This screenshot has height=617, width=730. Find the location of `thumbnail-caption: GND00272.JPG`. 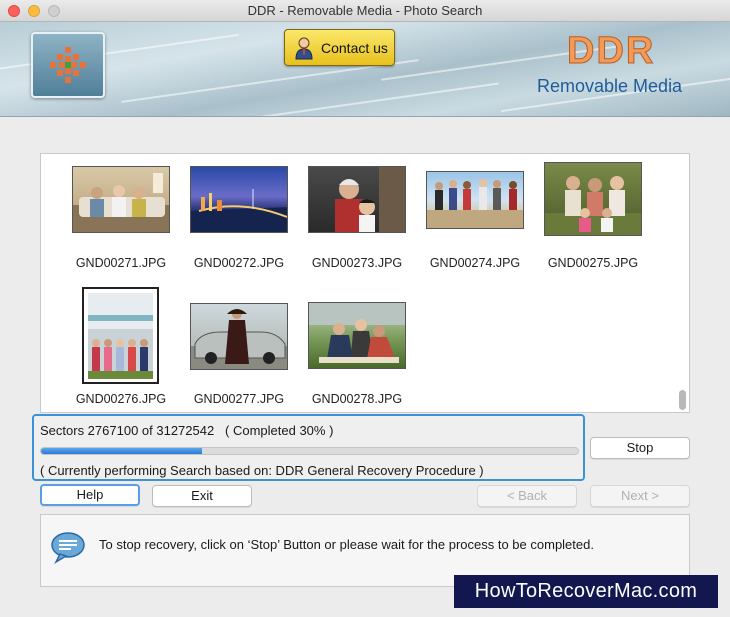

thumbnail-caption: GND00272.JPG is located at coordinates (239, 263).